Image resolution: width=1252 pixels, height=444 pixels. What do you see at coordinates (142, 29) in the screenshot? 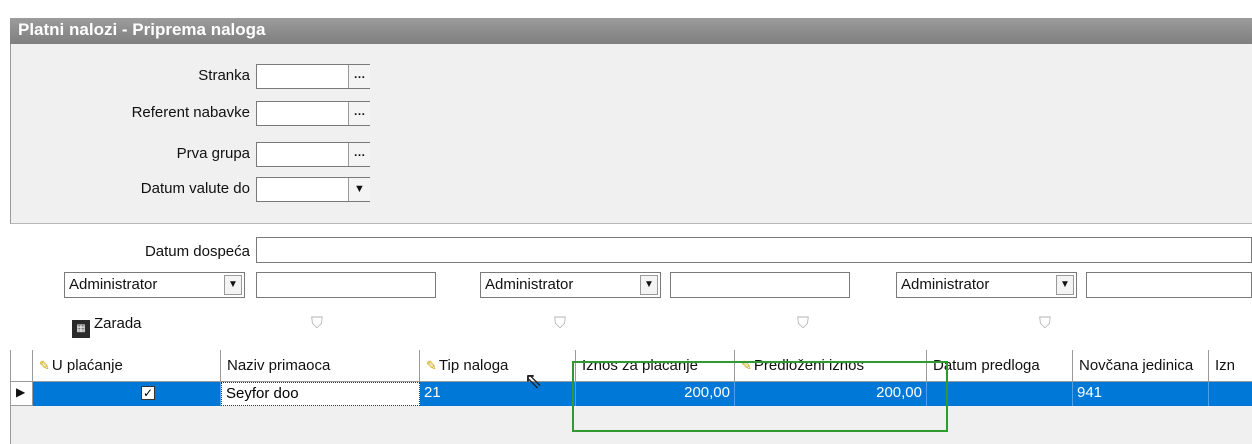
I see `window-title: Platni nalozi - Priprema naloga` at bounding box center [142, 29].